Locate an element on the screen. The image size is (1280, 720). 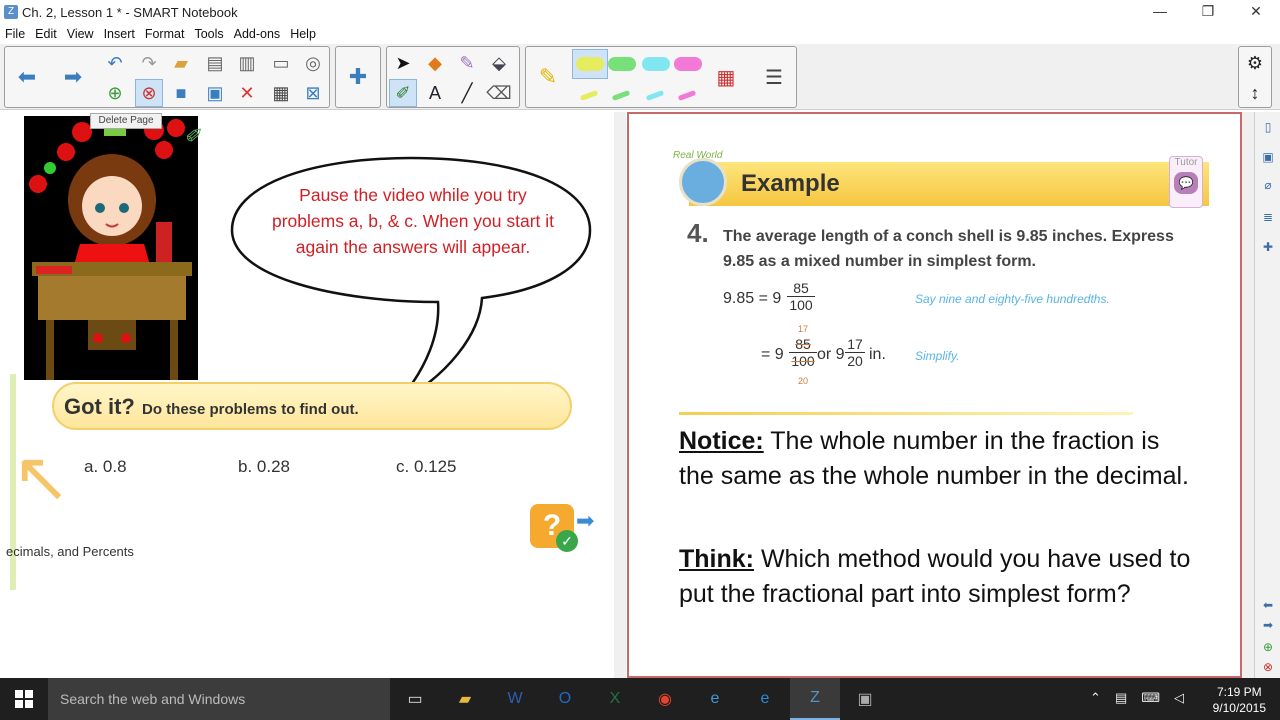
outlook-icon: O is located at coordinates (565, 699).